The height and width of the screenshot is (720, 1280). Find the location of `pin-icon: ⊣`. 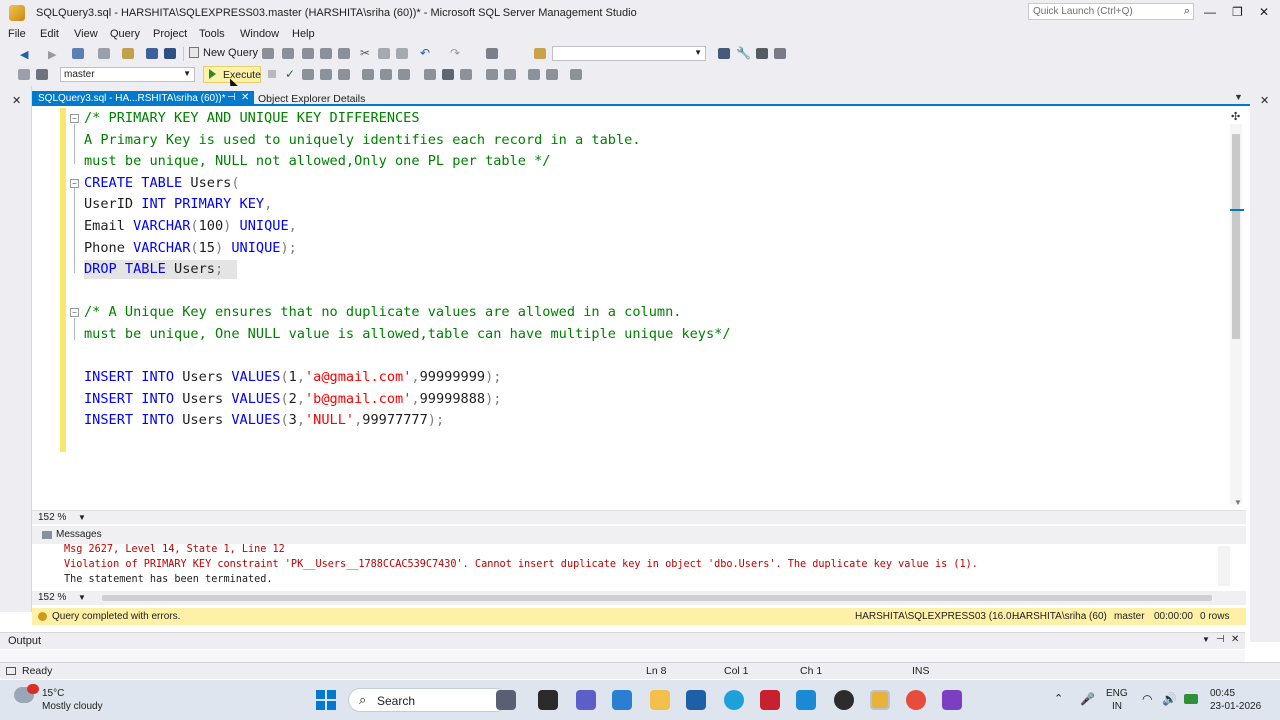

pin-icon: ⊣ is located at coordinates (1220, 639).